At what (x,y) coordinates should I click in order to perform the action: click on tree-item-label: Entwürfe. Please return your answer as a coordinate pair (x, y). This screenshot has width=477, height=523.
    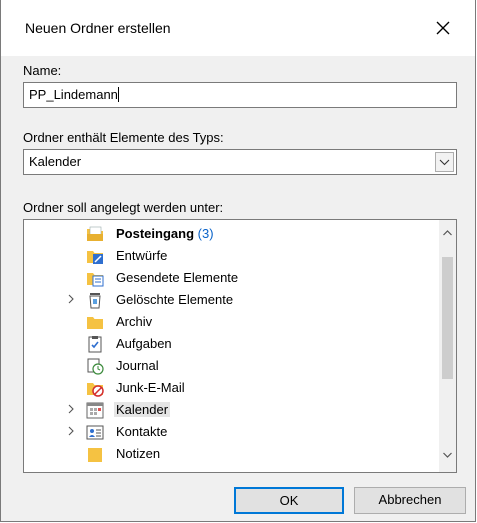
    Looking at the image, I should click on (142, 255).